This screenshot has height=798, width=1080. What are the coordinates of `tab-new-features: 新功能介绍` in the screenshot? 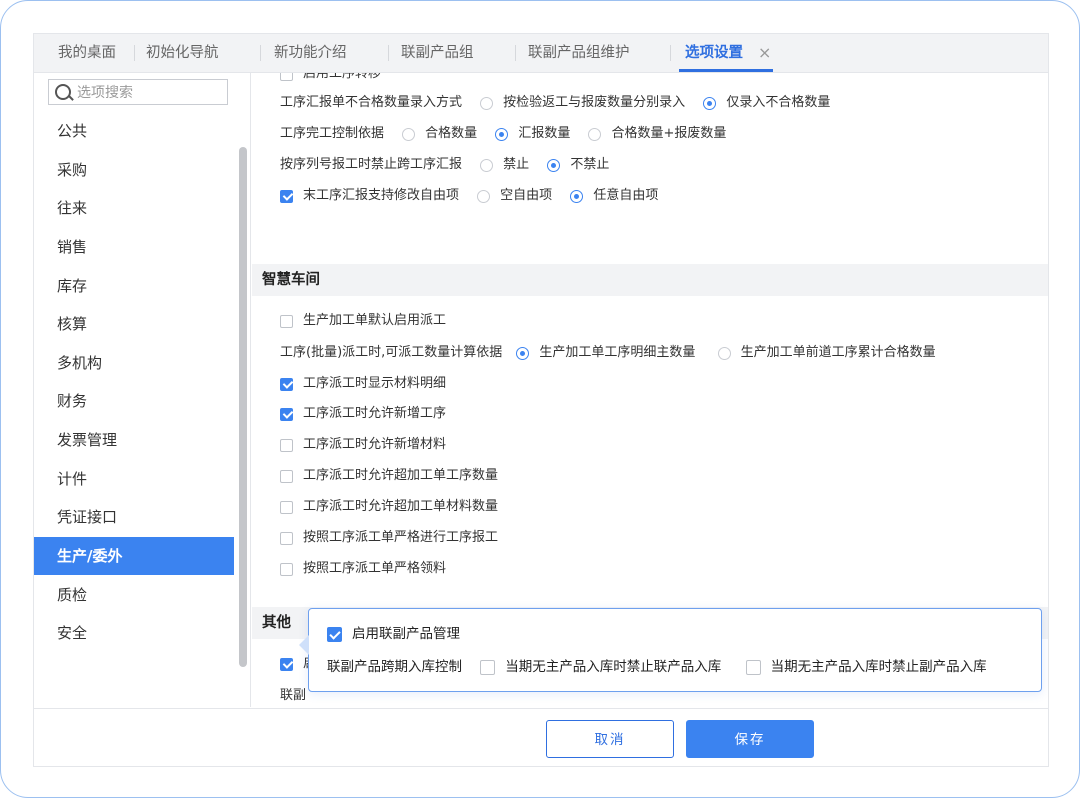 It's located at (310, 53).